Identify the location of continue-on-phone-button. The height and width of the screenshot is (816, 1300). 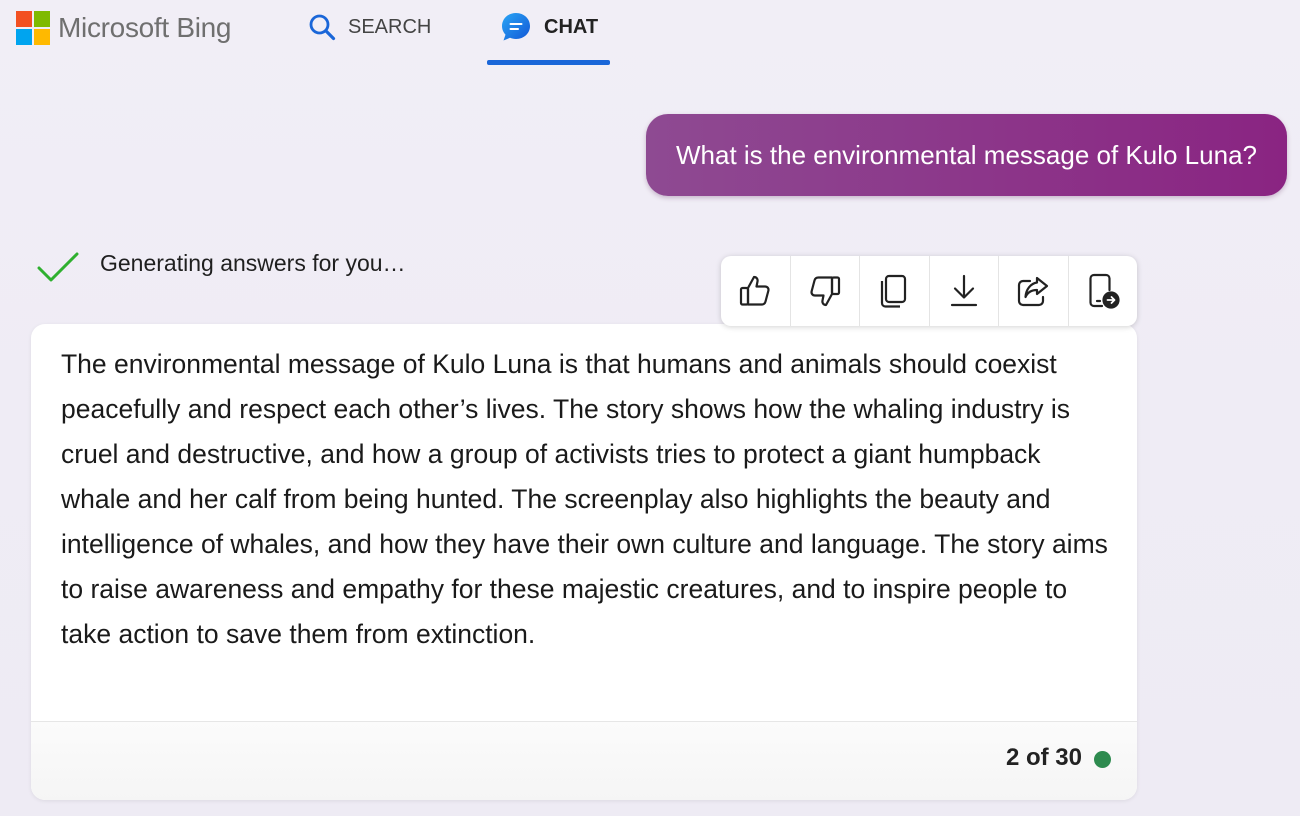
(1103, 291).